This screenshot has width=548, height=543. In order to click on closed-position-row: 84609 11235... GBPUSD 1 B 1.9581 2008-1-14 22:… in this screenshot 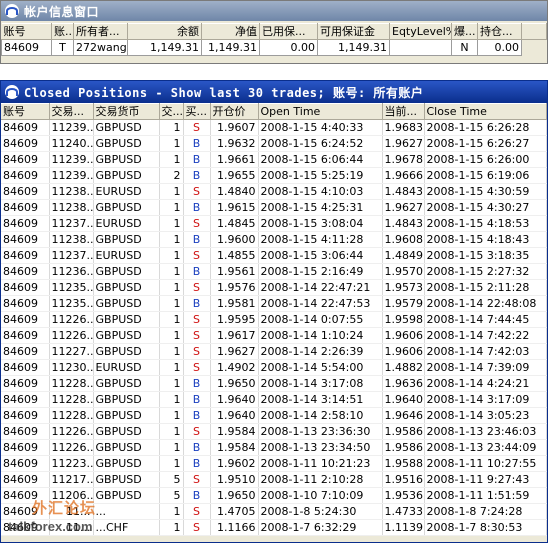, I will do `click(274, 303)`.